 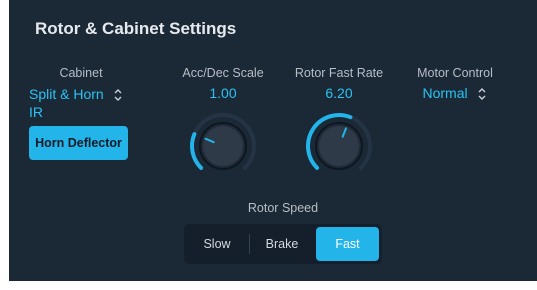 I want to click on rotor-fast-rate-knob, so click(x=339, y=146).